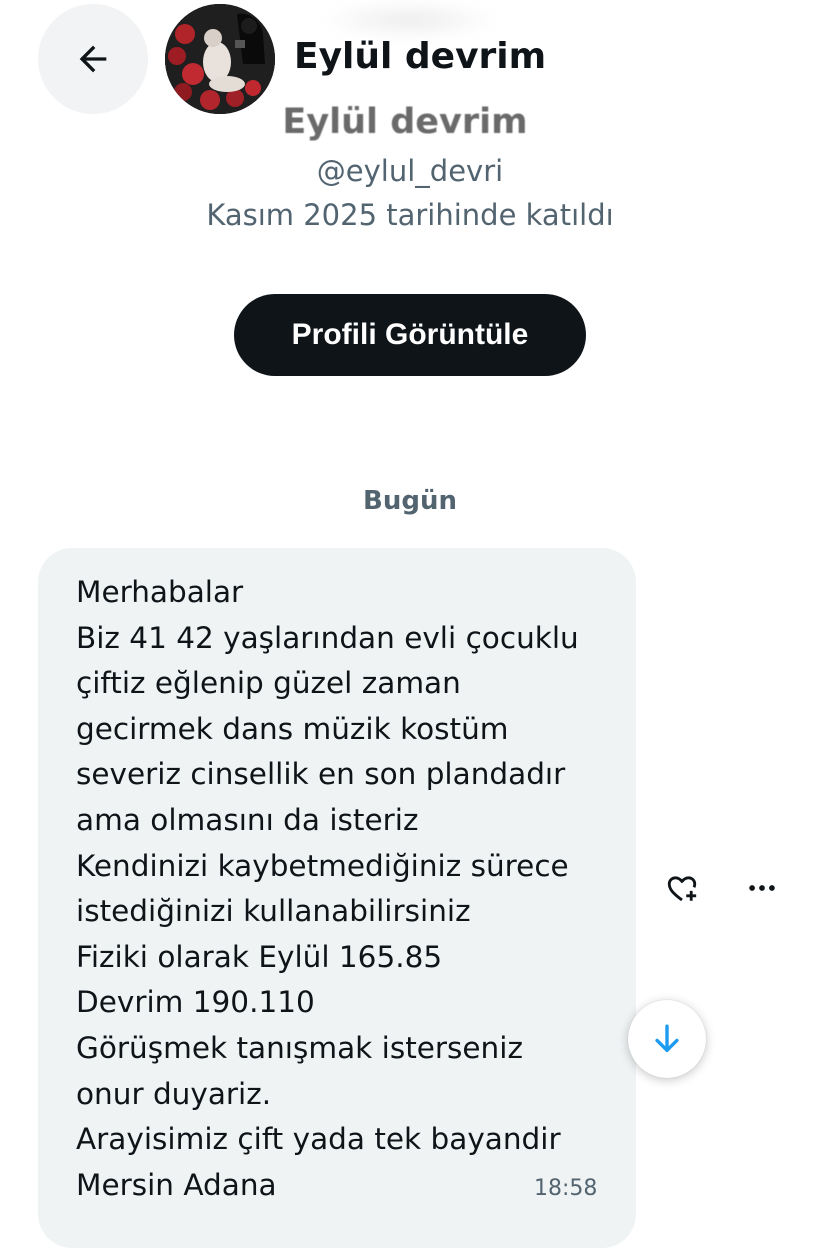 Image resolution: width=820 pixels, height=1248 pixels. I want to click on header-blur, so click(410, 20).